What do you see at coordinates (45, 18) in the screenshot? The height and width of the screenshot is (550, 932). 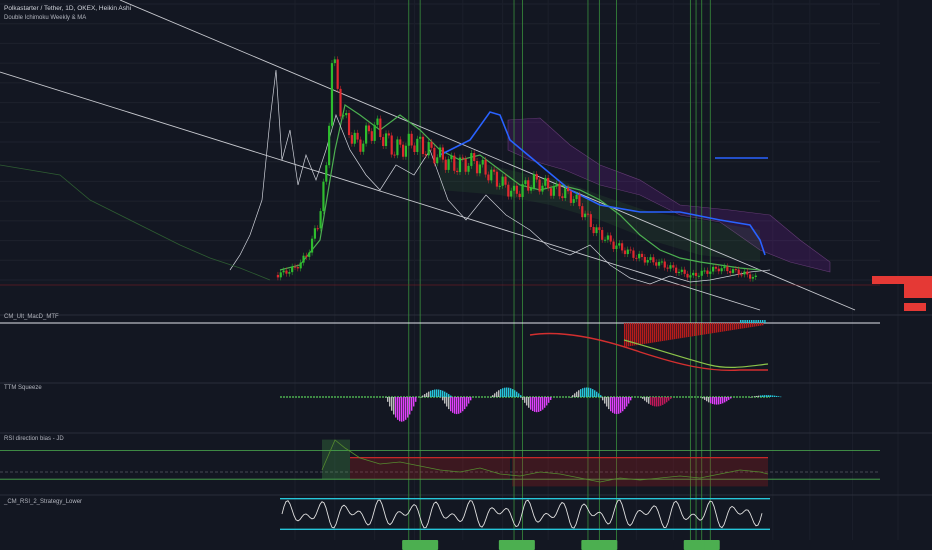 I see `indicator-legend-ichimoku: Double Ichimoku Weekly & MA` at bounding box center [45, 18].